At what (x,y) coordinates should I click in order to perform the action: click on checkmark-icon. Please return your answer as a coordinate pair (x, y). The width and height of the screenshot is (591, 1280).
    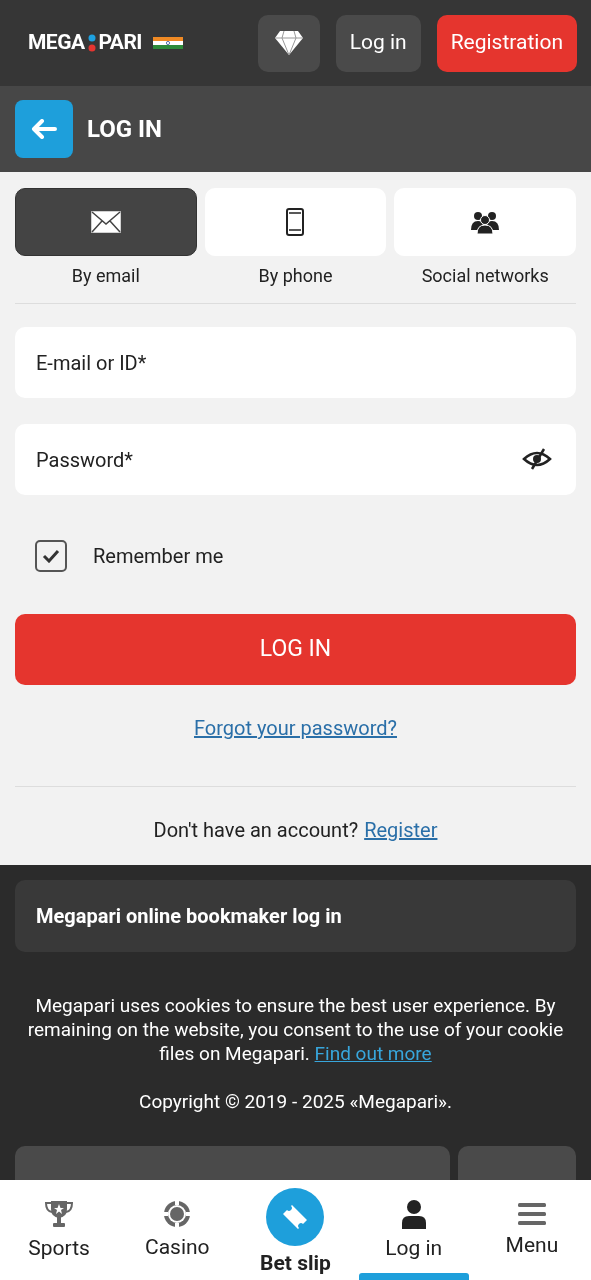
    Looking at the image, I should click on (51, 556).